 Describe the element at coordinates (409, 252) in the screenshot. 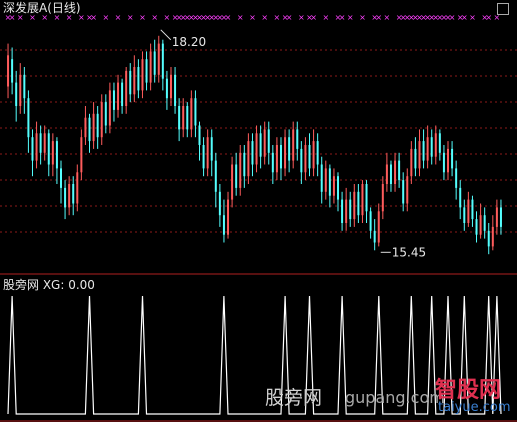

I see `annotation-label: 15.45` at that location.